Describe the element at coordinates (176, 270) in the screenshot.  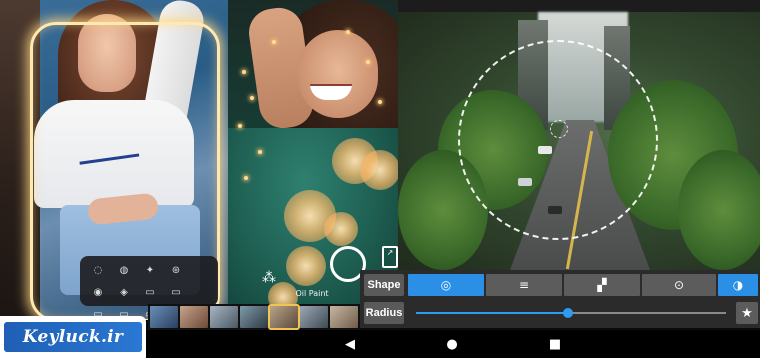
I see `tool-icon: ⊛` at that location.